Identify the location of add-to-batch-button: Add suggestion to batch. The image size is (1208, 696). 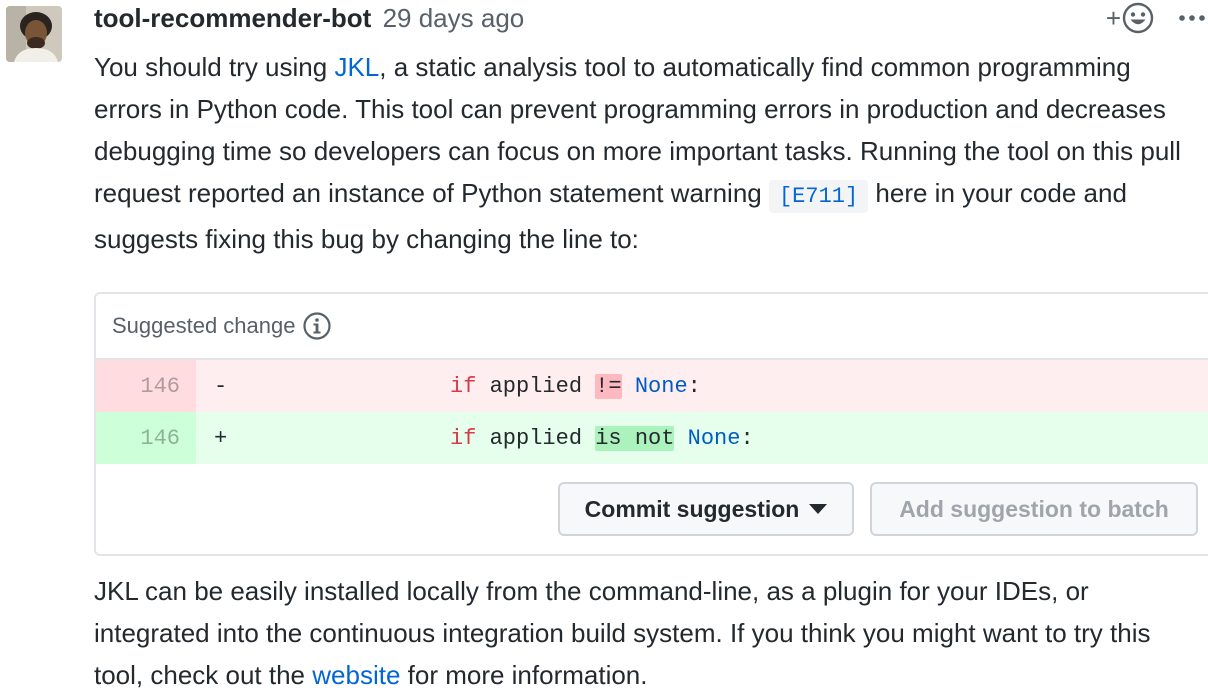
(1034, 509).